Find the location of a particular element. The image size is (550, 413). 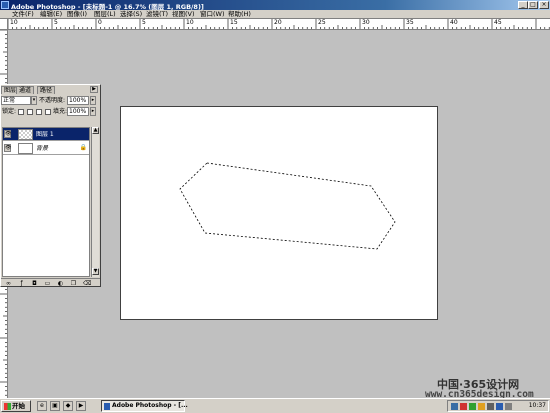

ruler-label: 20 is located at coordinates (278, 22).